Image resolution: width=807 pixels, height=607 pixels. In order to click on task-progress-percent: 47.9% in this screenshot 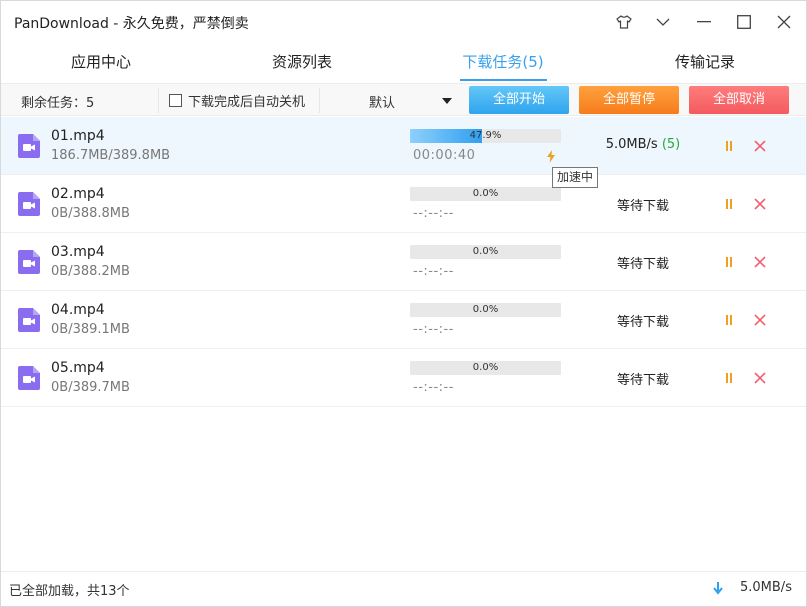, I will do `click(485, 135)`.